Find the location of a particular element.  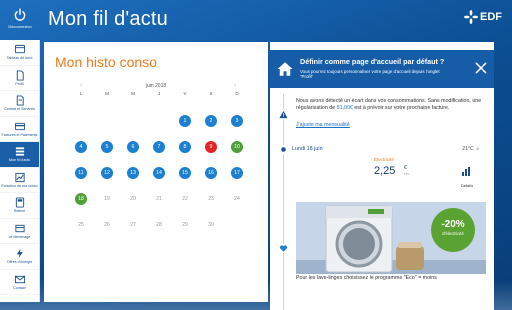

calendar-day: 25 is located at coordinates (81, 225).